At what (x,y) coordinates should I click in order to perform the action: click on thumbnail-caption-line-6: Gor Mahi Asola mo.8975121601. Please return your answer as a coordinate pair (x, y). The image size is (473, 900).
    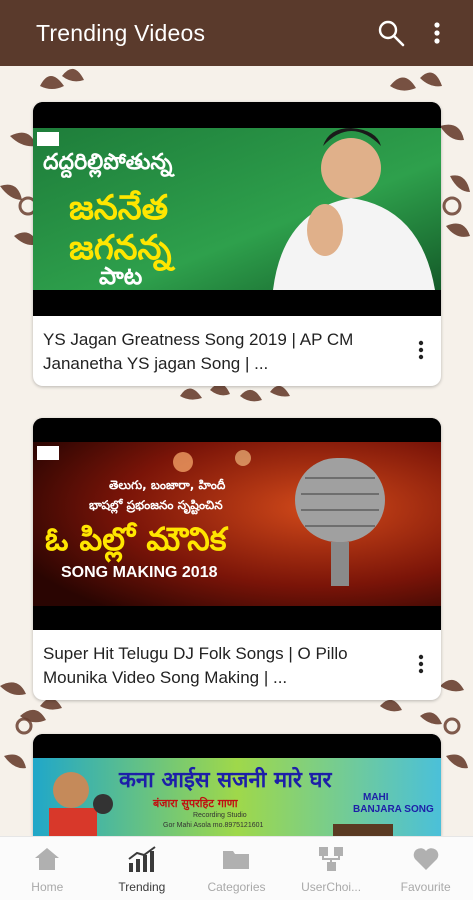
    Looking at the image, I should click on (213, 825).